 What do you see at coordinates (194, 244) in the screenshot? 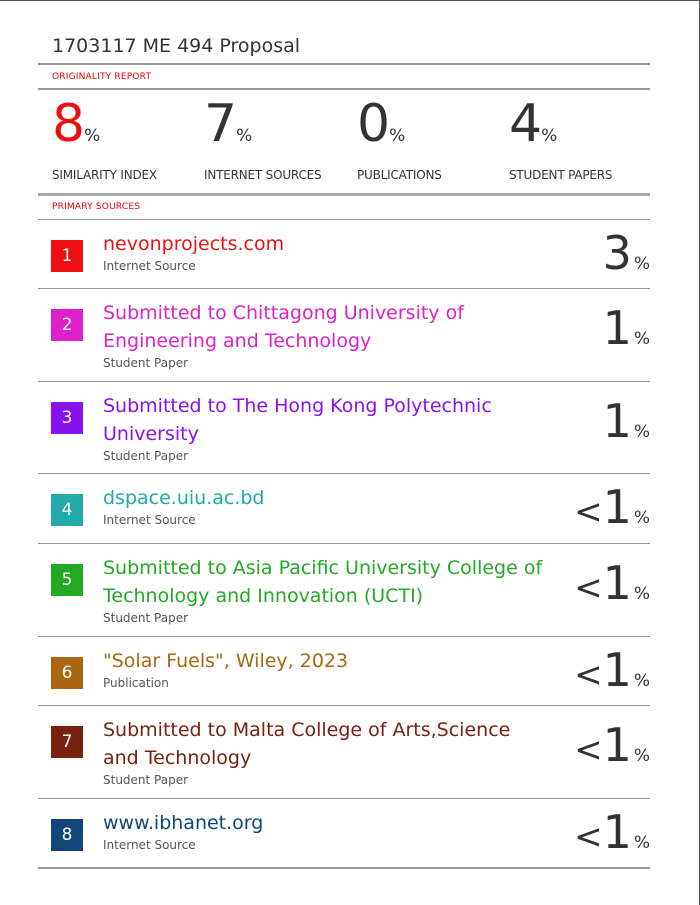
I see `source-title-line: nevonprojects.com` at bounding box center [194, 244].